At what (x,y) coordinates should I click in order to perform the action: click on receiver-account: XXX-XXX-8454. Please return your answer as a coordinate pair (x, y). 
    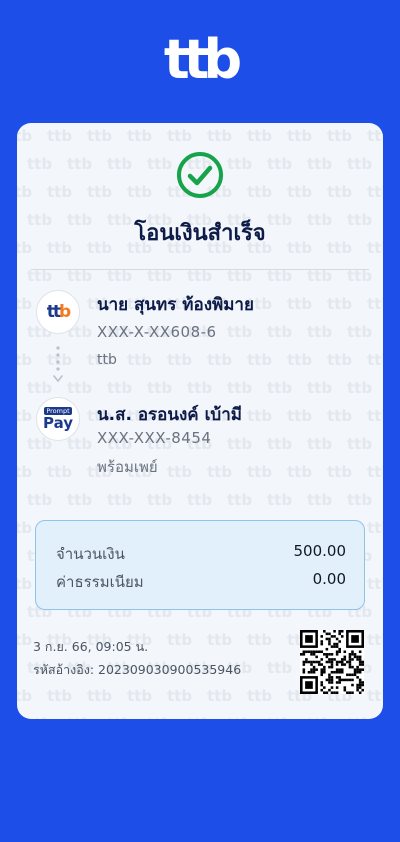
    Looking at the image, I should click on (154, 438).